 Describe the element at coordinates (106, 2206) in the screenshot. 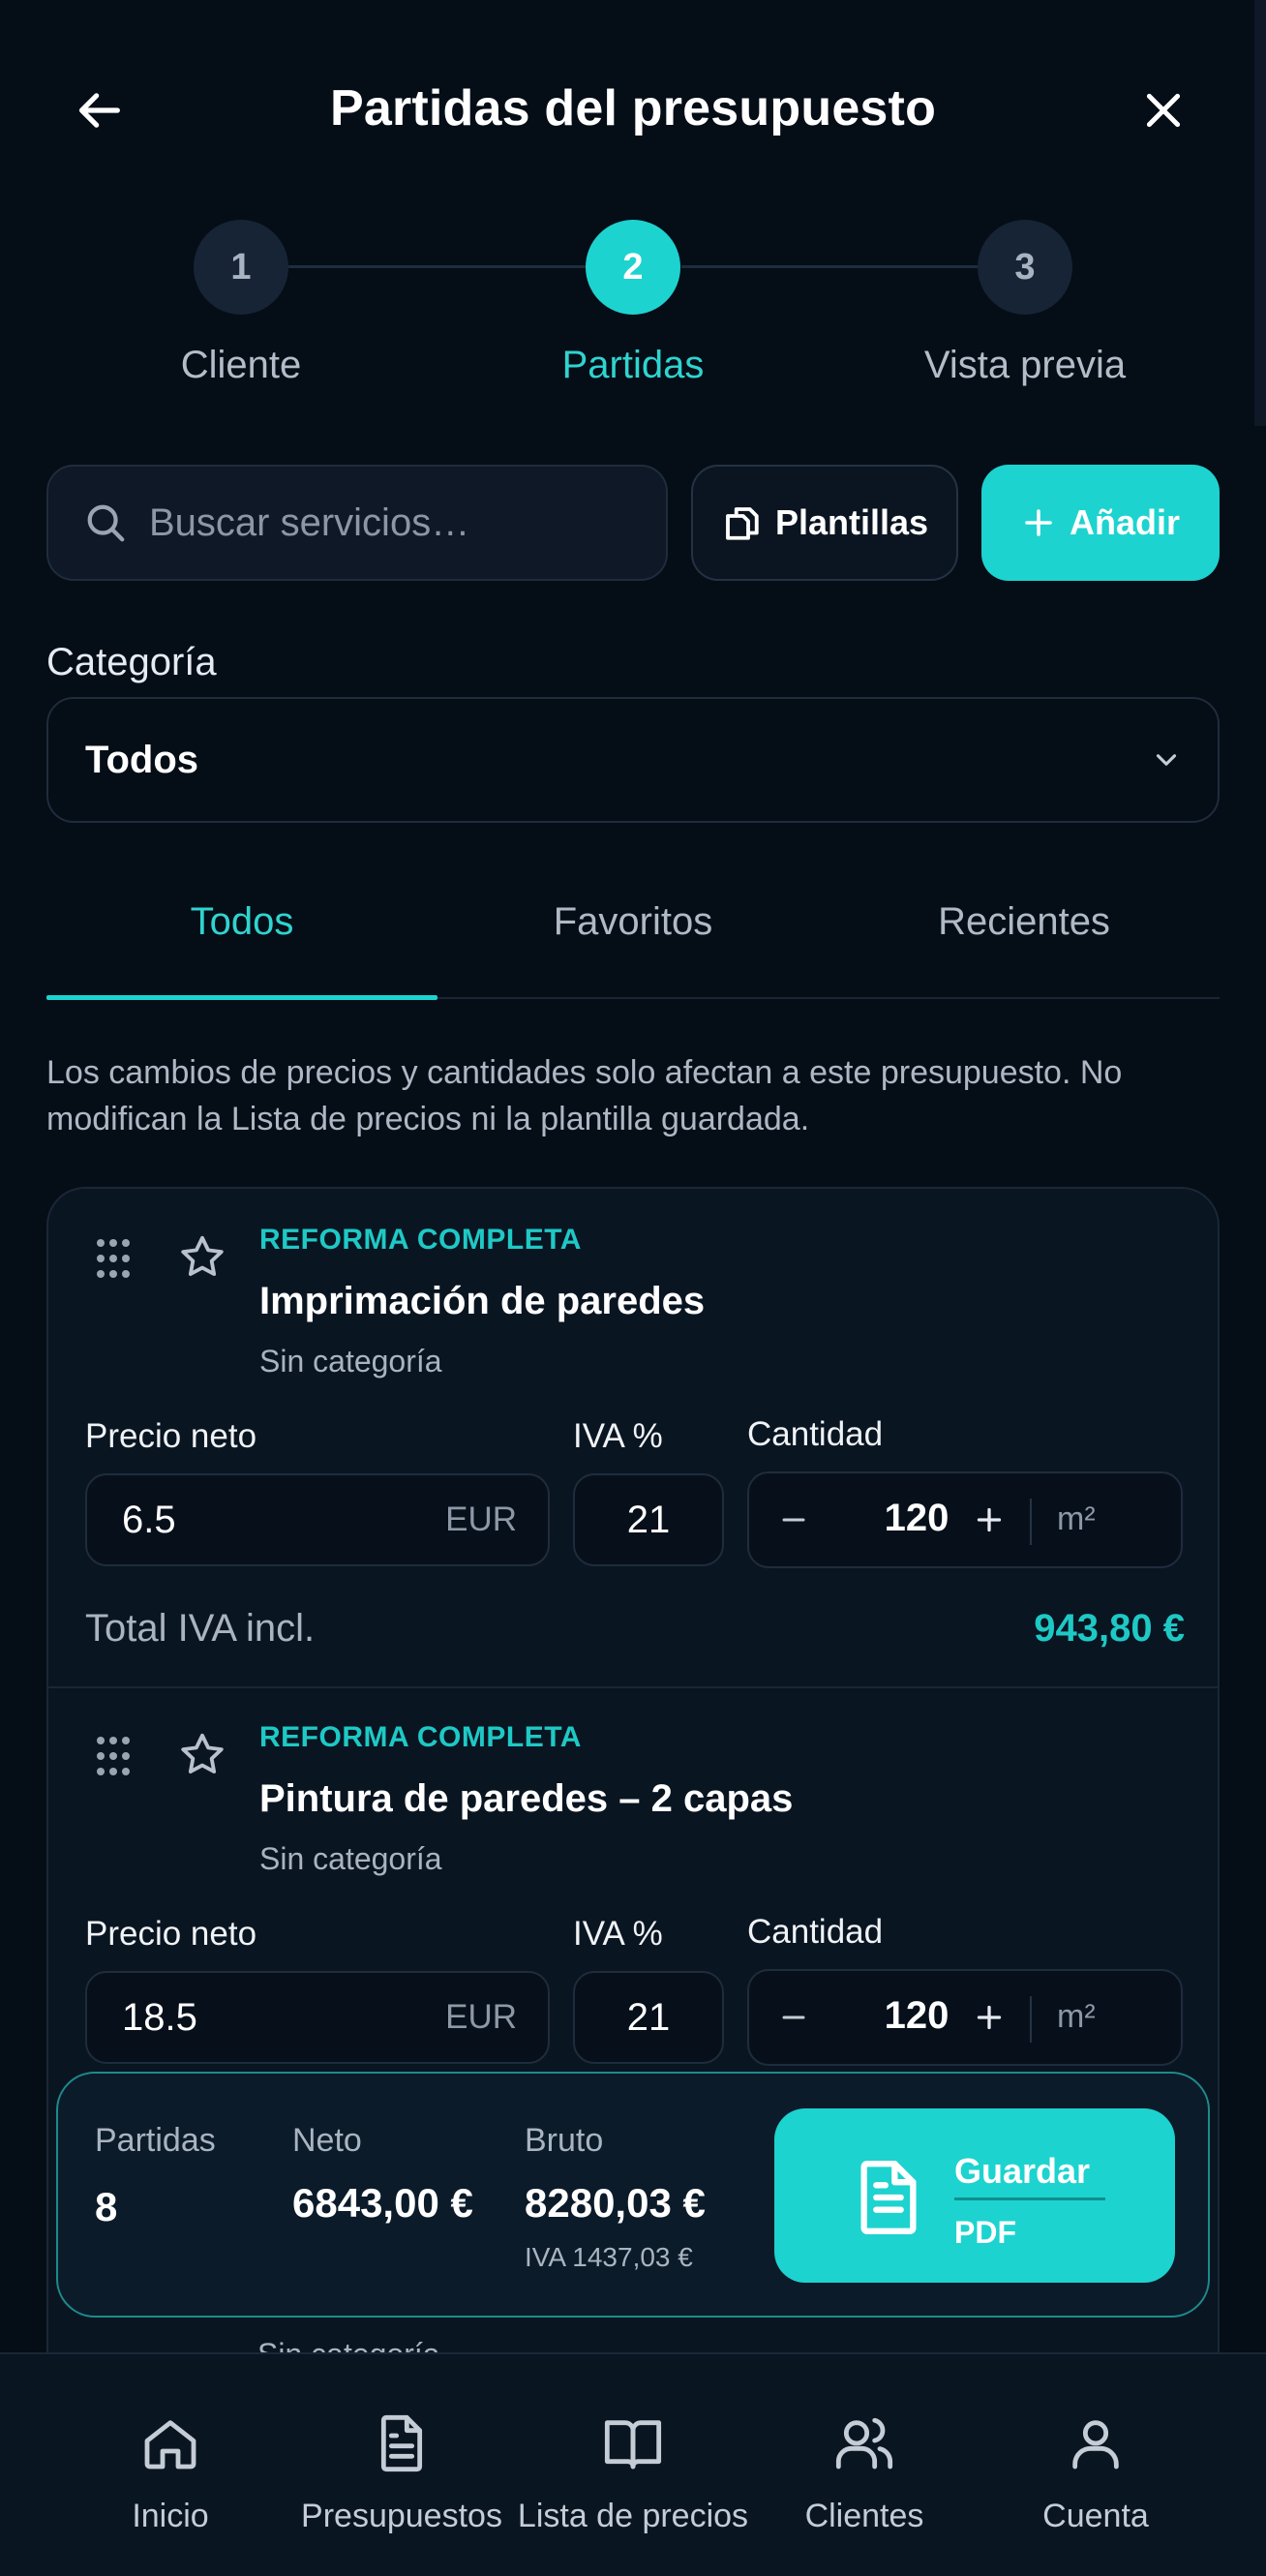

I see `summary-items-count: 8` at that location.